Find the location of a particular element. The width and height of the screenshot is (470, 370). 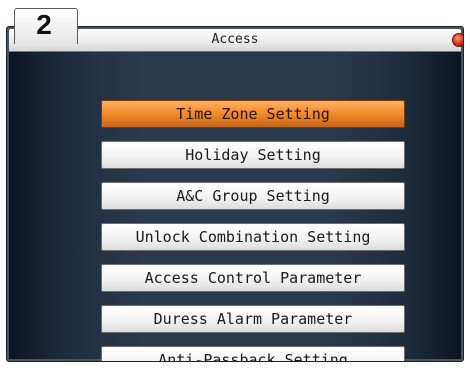

menu-item-time-zone-setting: Time Zone Setting is located at coordinates (253, 114).